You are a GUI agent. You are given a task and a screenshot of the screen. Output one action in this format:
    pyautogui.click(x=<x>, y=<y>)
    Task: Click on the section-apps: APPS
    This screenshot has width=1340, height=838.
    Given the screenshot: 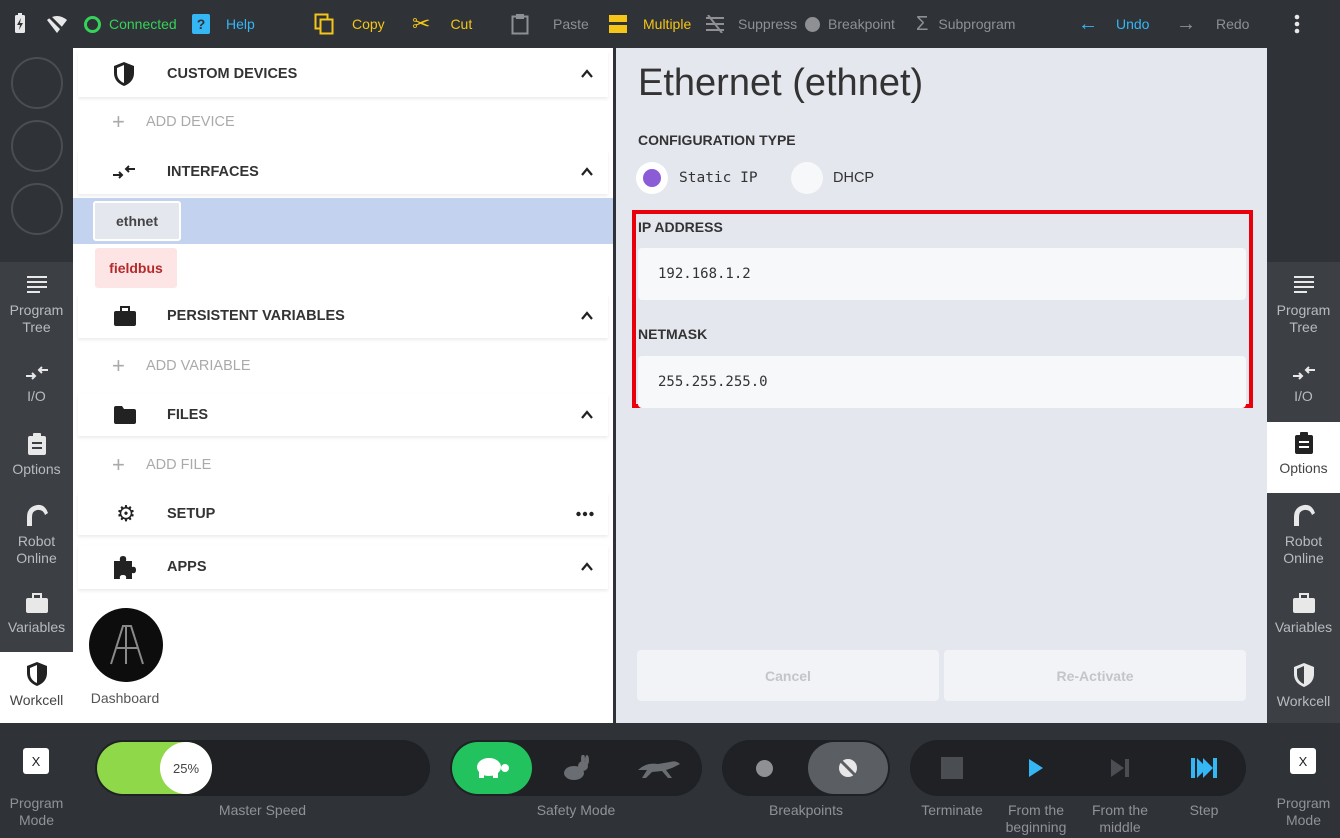 What is the action you would take?
    pyautogui.click(x=343, y=567)
    